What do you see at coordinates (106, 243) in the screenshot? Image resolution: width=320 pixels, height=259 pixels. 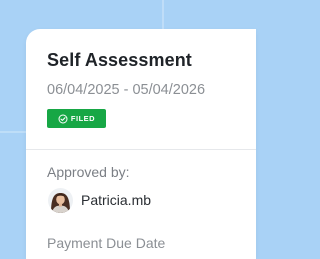 I see `payment-due-date-label: Payment Due Date` at bounding box center [106, 243].